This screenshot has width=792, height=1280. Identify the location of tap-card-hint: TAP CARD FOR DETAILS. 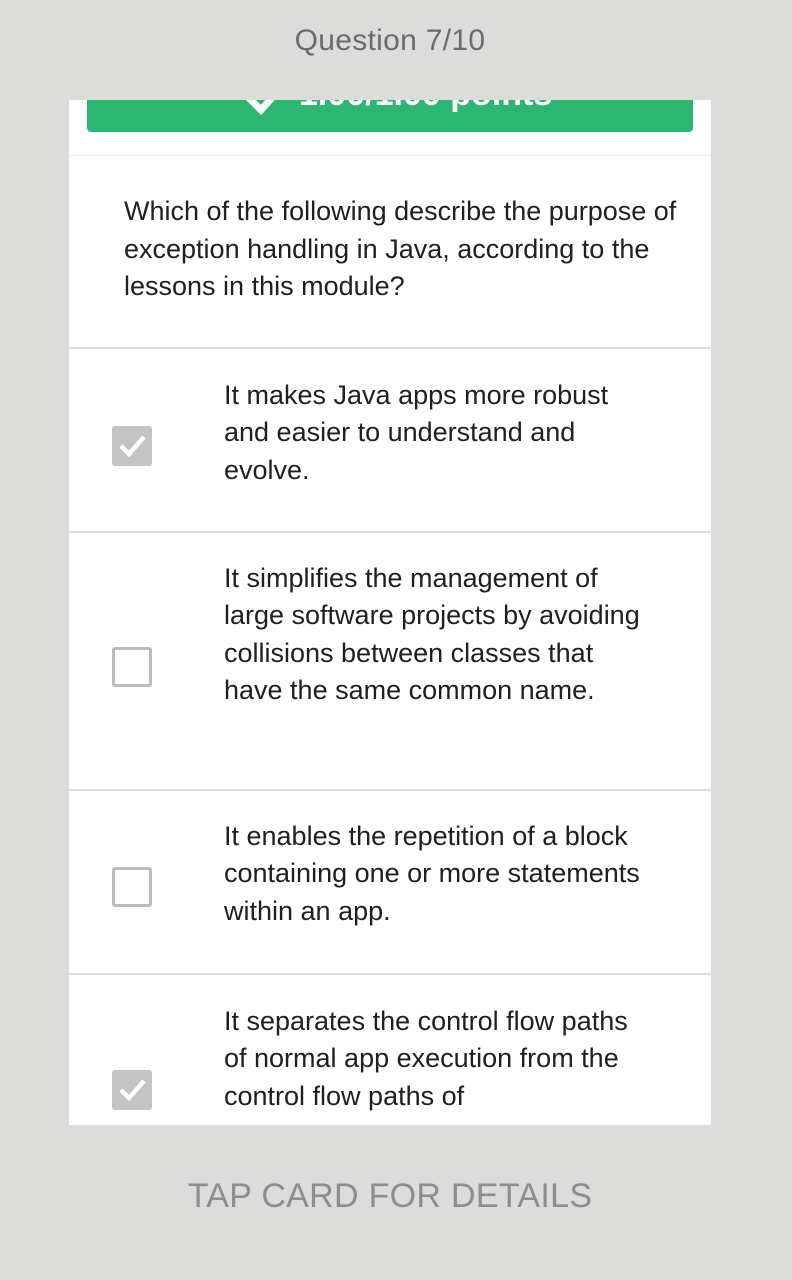
(390, 1196).